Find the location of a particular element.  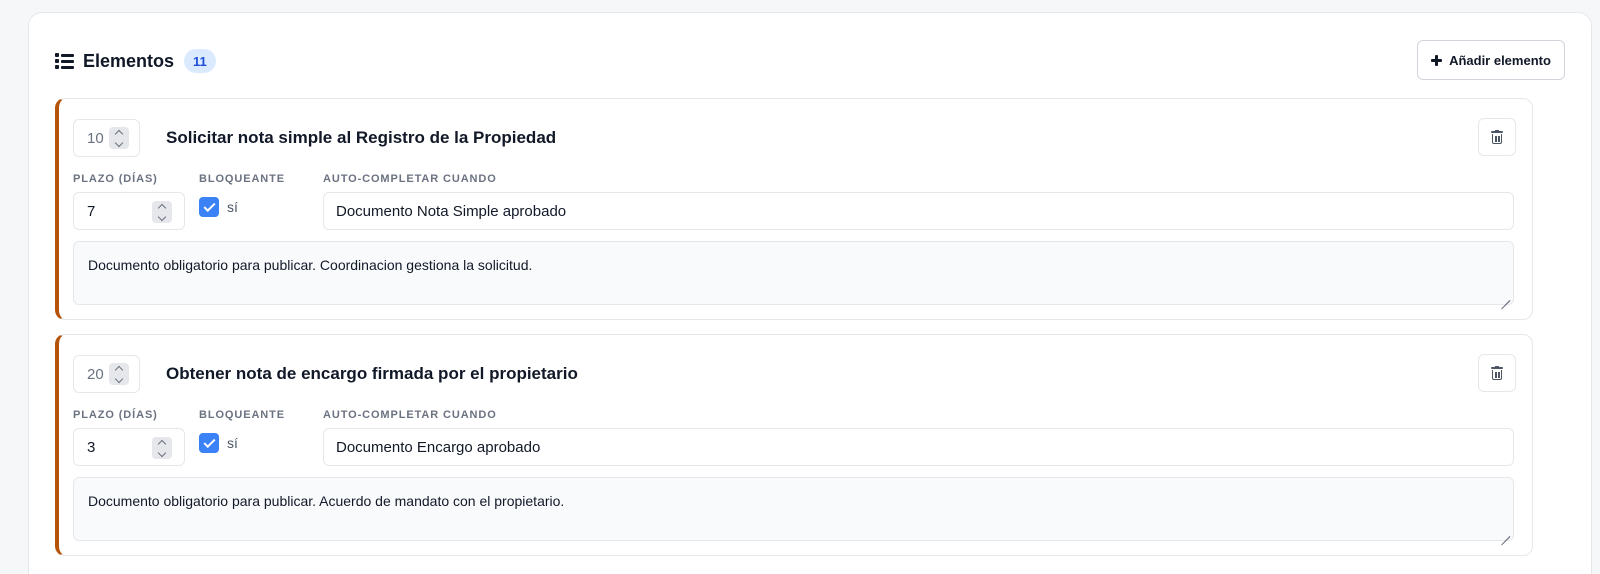

order-value: 20 is located at coordinates (95, 374).